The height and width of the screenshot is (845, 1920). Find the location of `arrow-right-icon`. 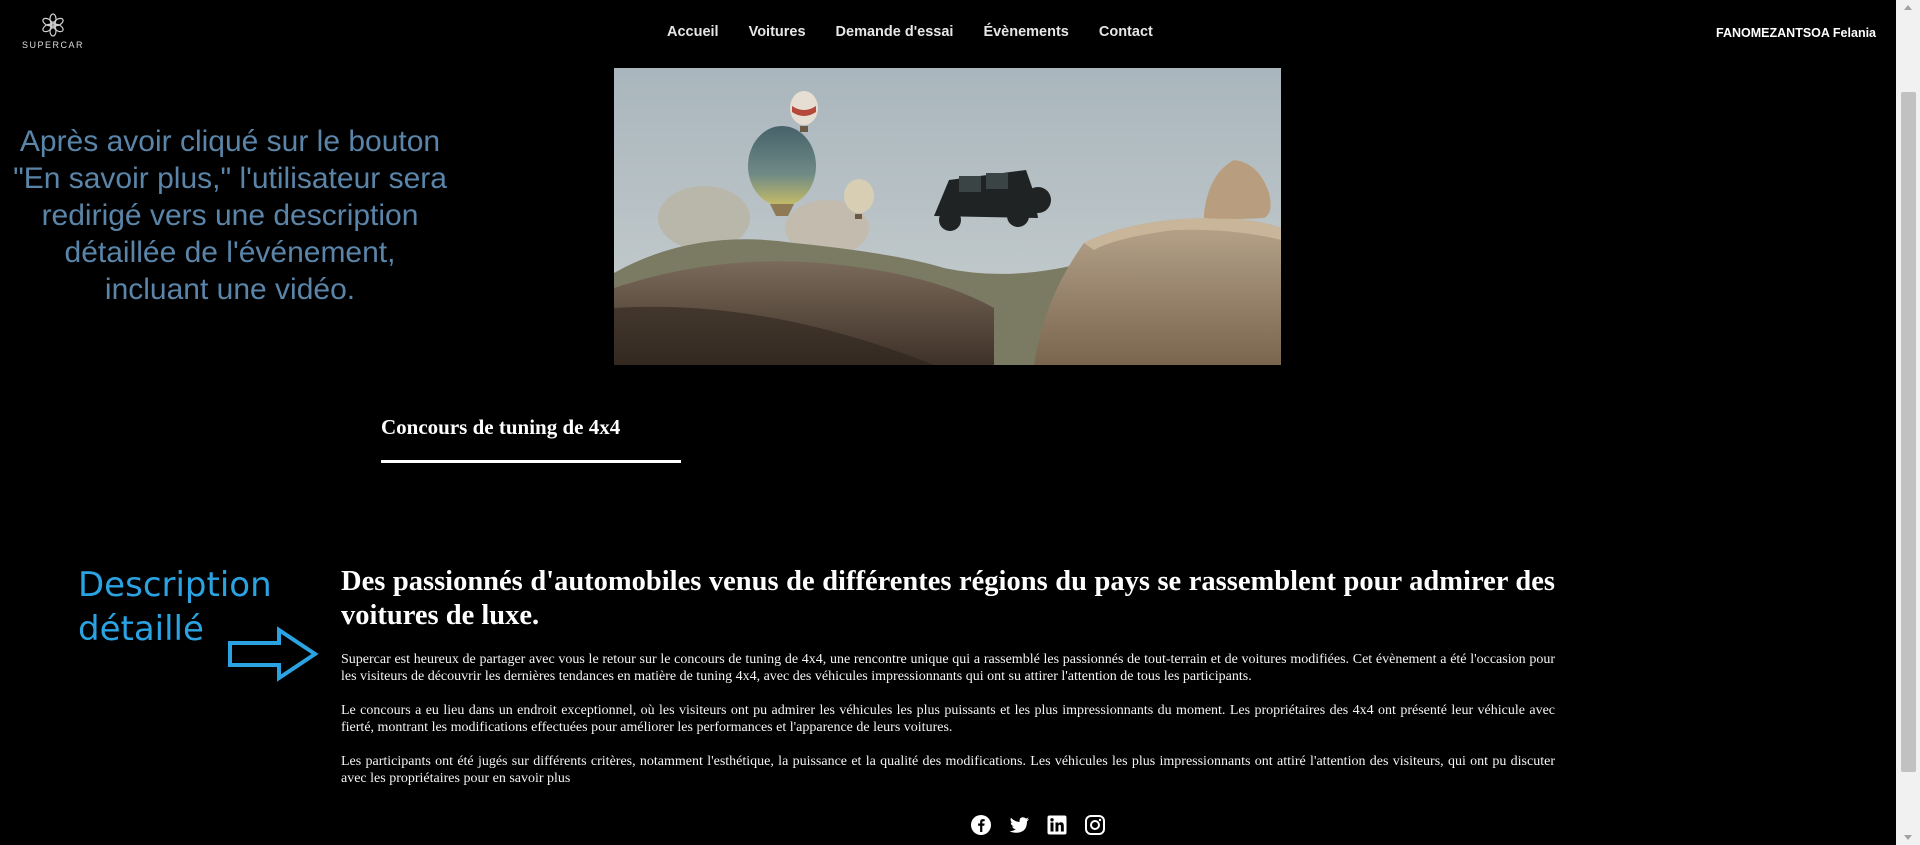

arrow-right-icon is located at coordinates (273, 654).